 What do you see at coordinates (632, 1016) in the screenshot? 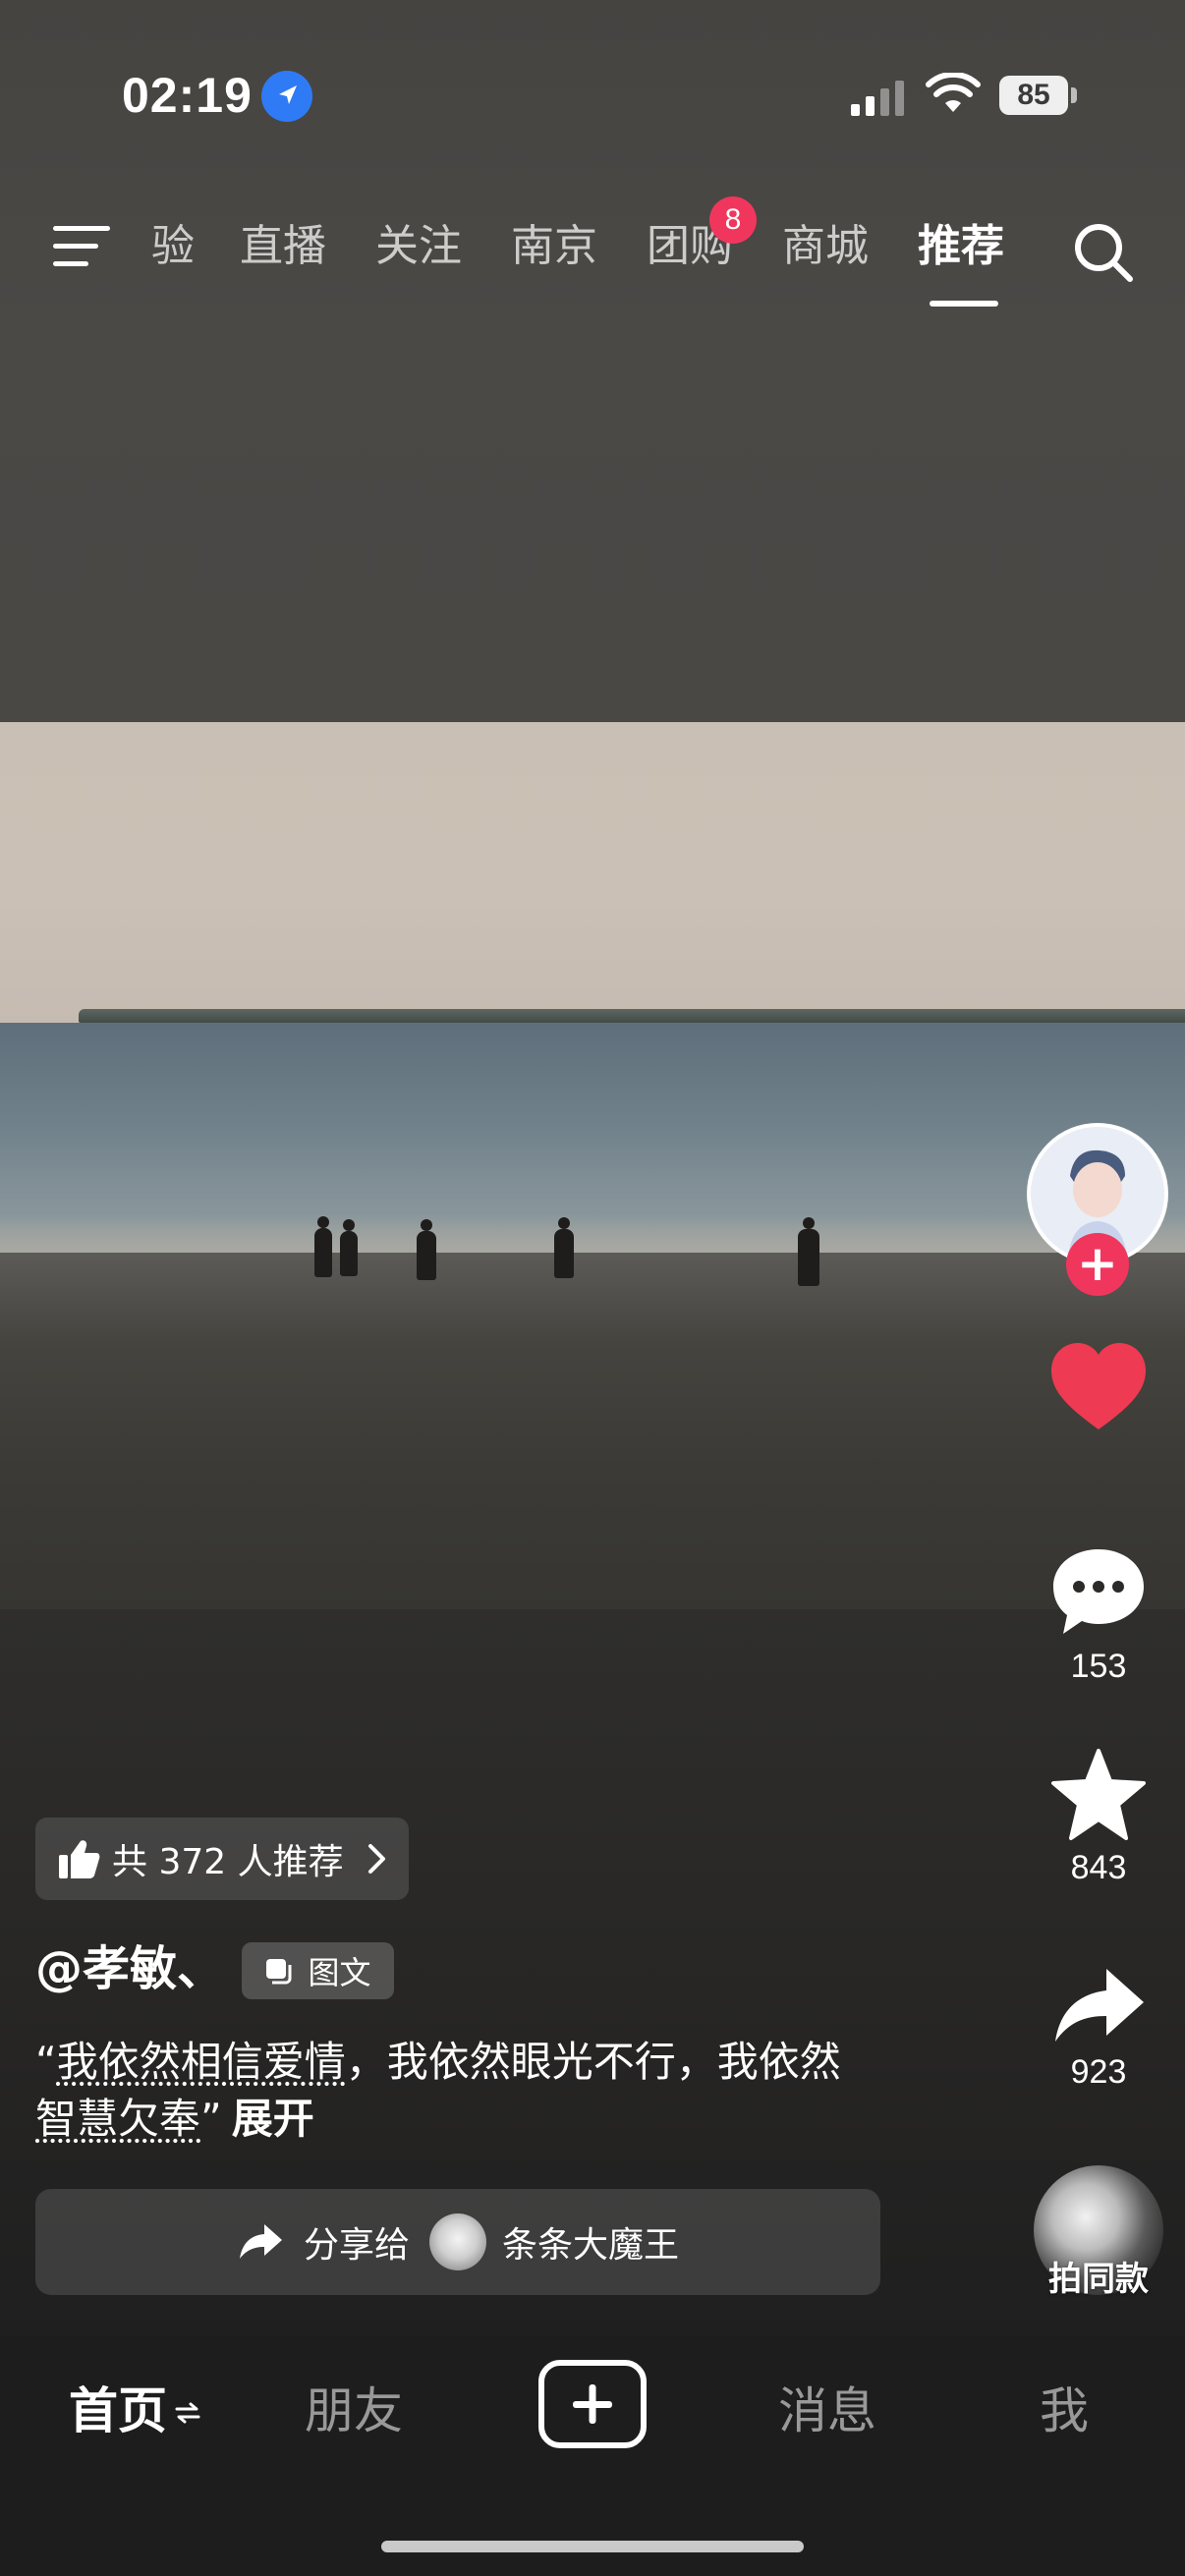
I see `photo-far-shore` at bounding box center [632, 1016].